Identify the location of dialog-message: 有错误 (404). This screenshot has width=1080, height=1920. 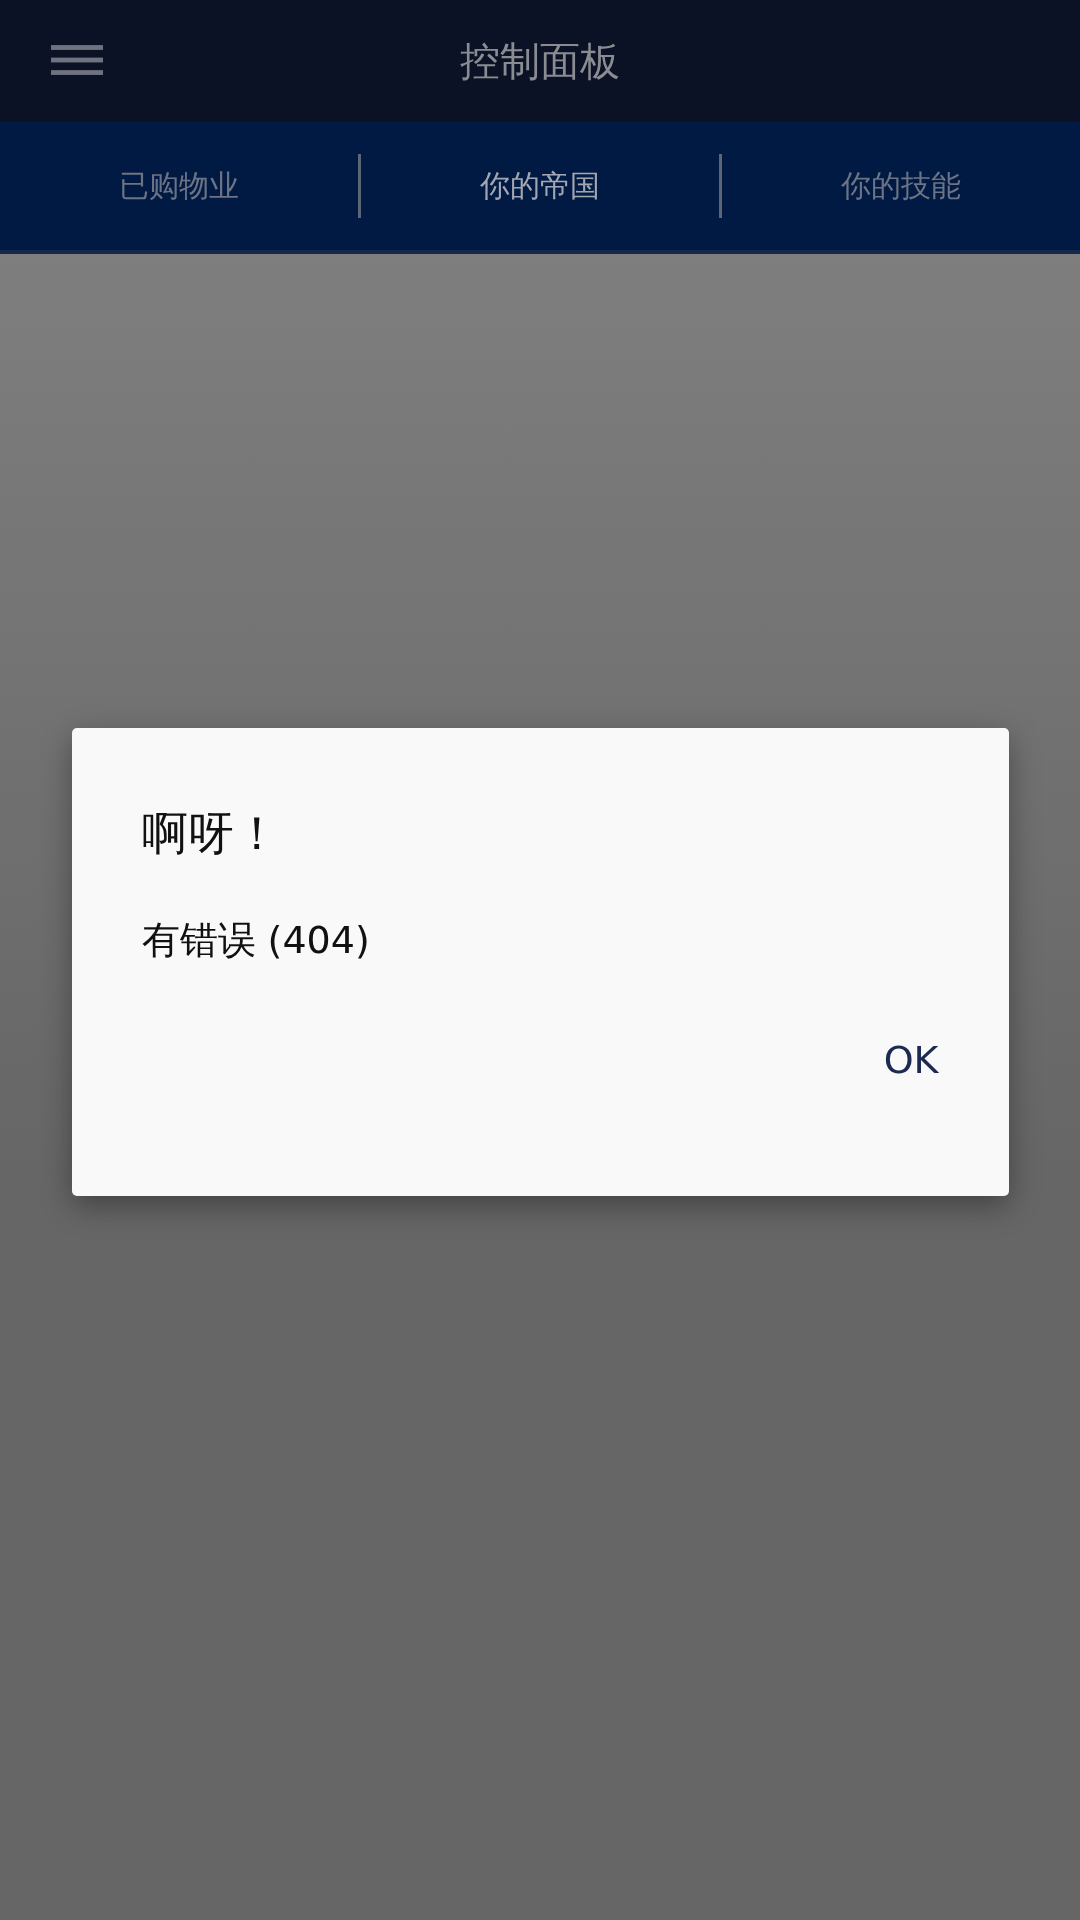
(256, 940).